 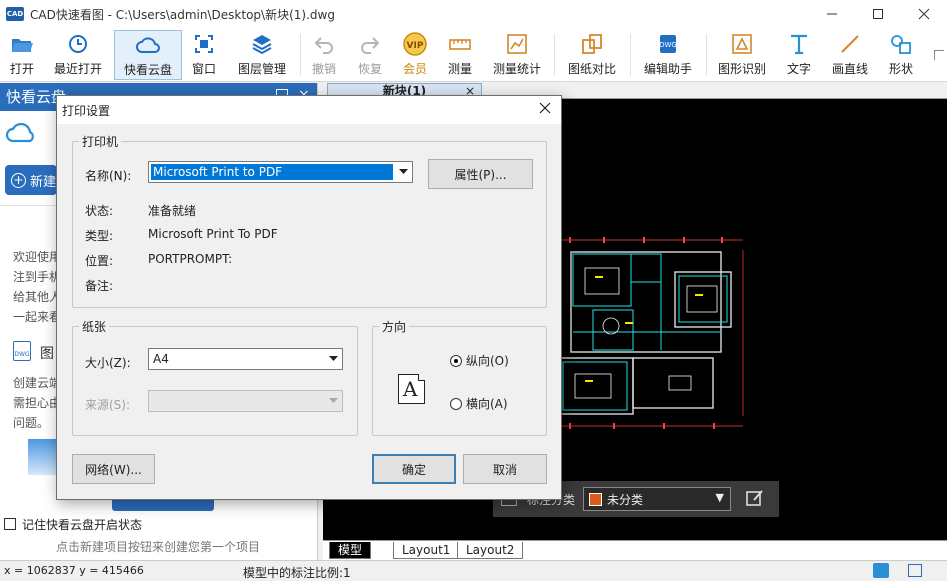 What do you see at coordinates (74, 570) in the screenshot?
I see `cursor-coordinates: x = 1062837 y = 415466` at bounding box center [74, 570].